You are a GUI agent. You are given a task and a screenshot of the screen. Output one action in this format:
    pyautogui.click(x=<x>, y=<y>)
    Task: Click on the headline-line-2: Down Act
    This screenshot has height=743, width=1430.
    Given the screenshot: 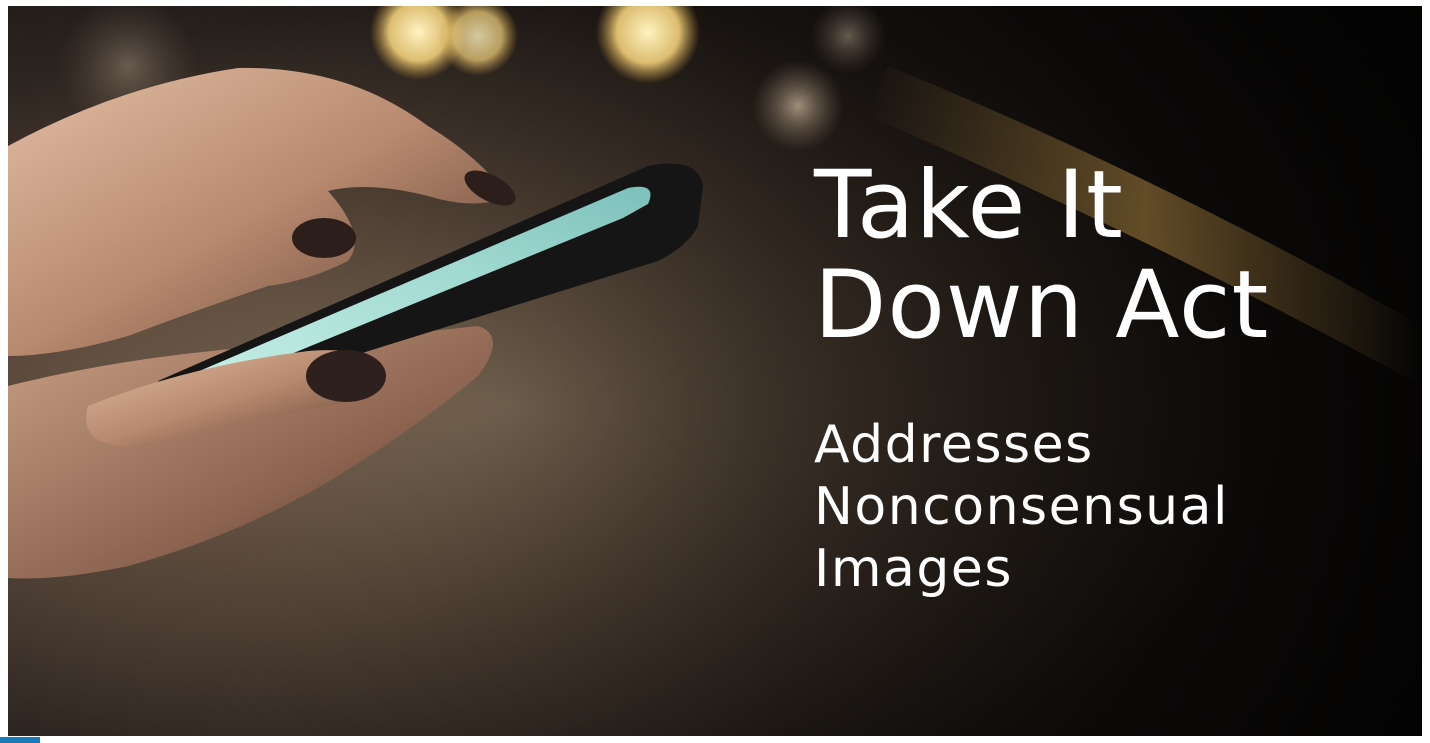 What is the action you would take?
    pyautogui.click(x=1042, y=305)
    